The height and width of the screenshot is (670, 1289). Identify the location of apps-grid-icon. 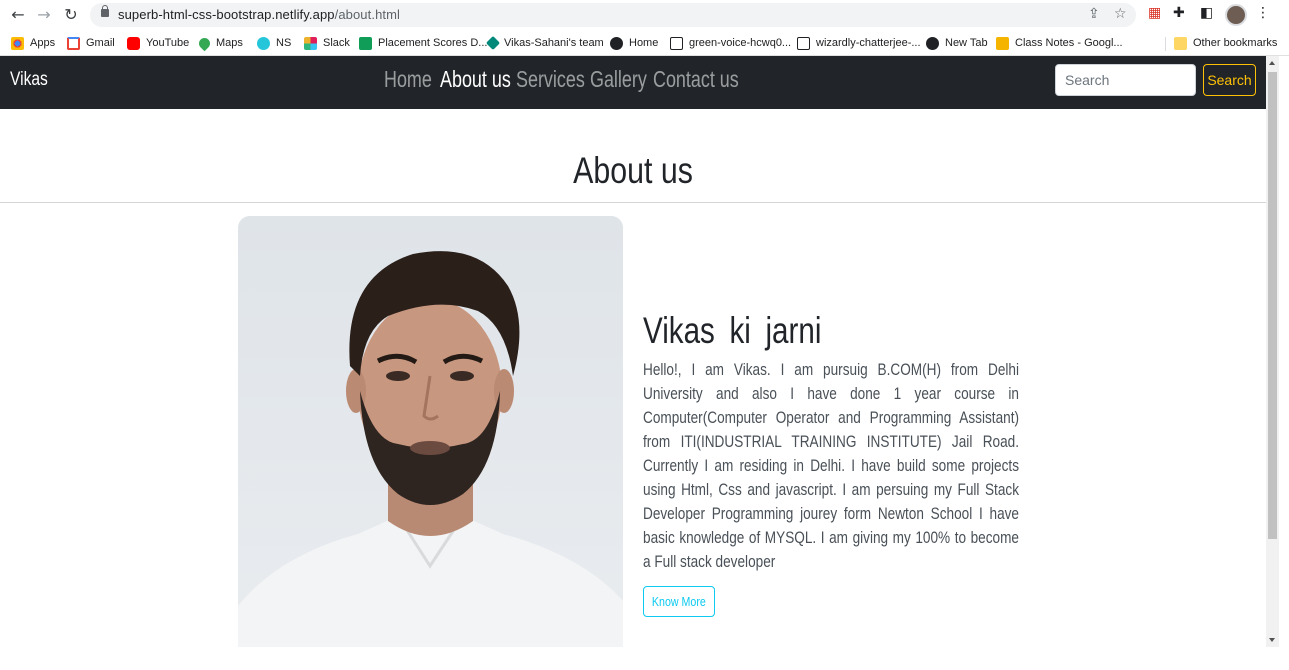
(17, 43).